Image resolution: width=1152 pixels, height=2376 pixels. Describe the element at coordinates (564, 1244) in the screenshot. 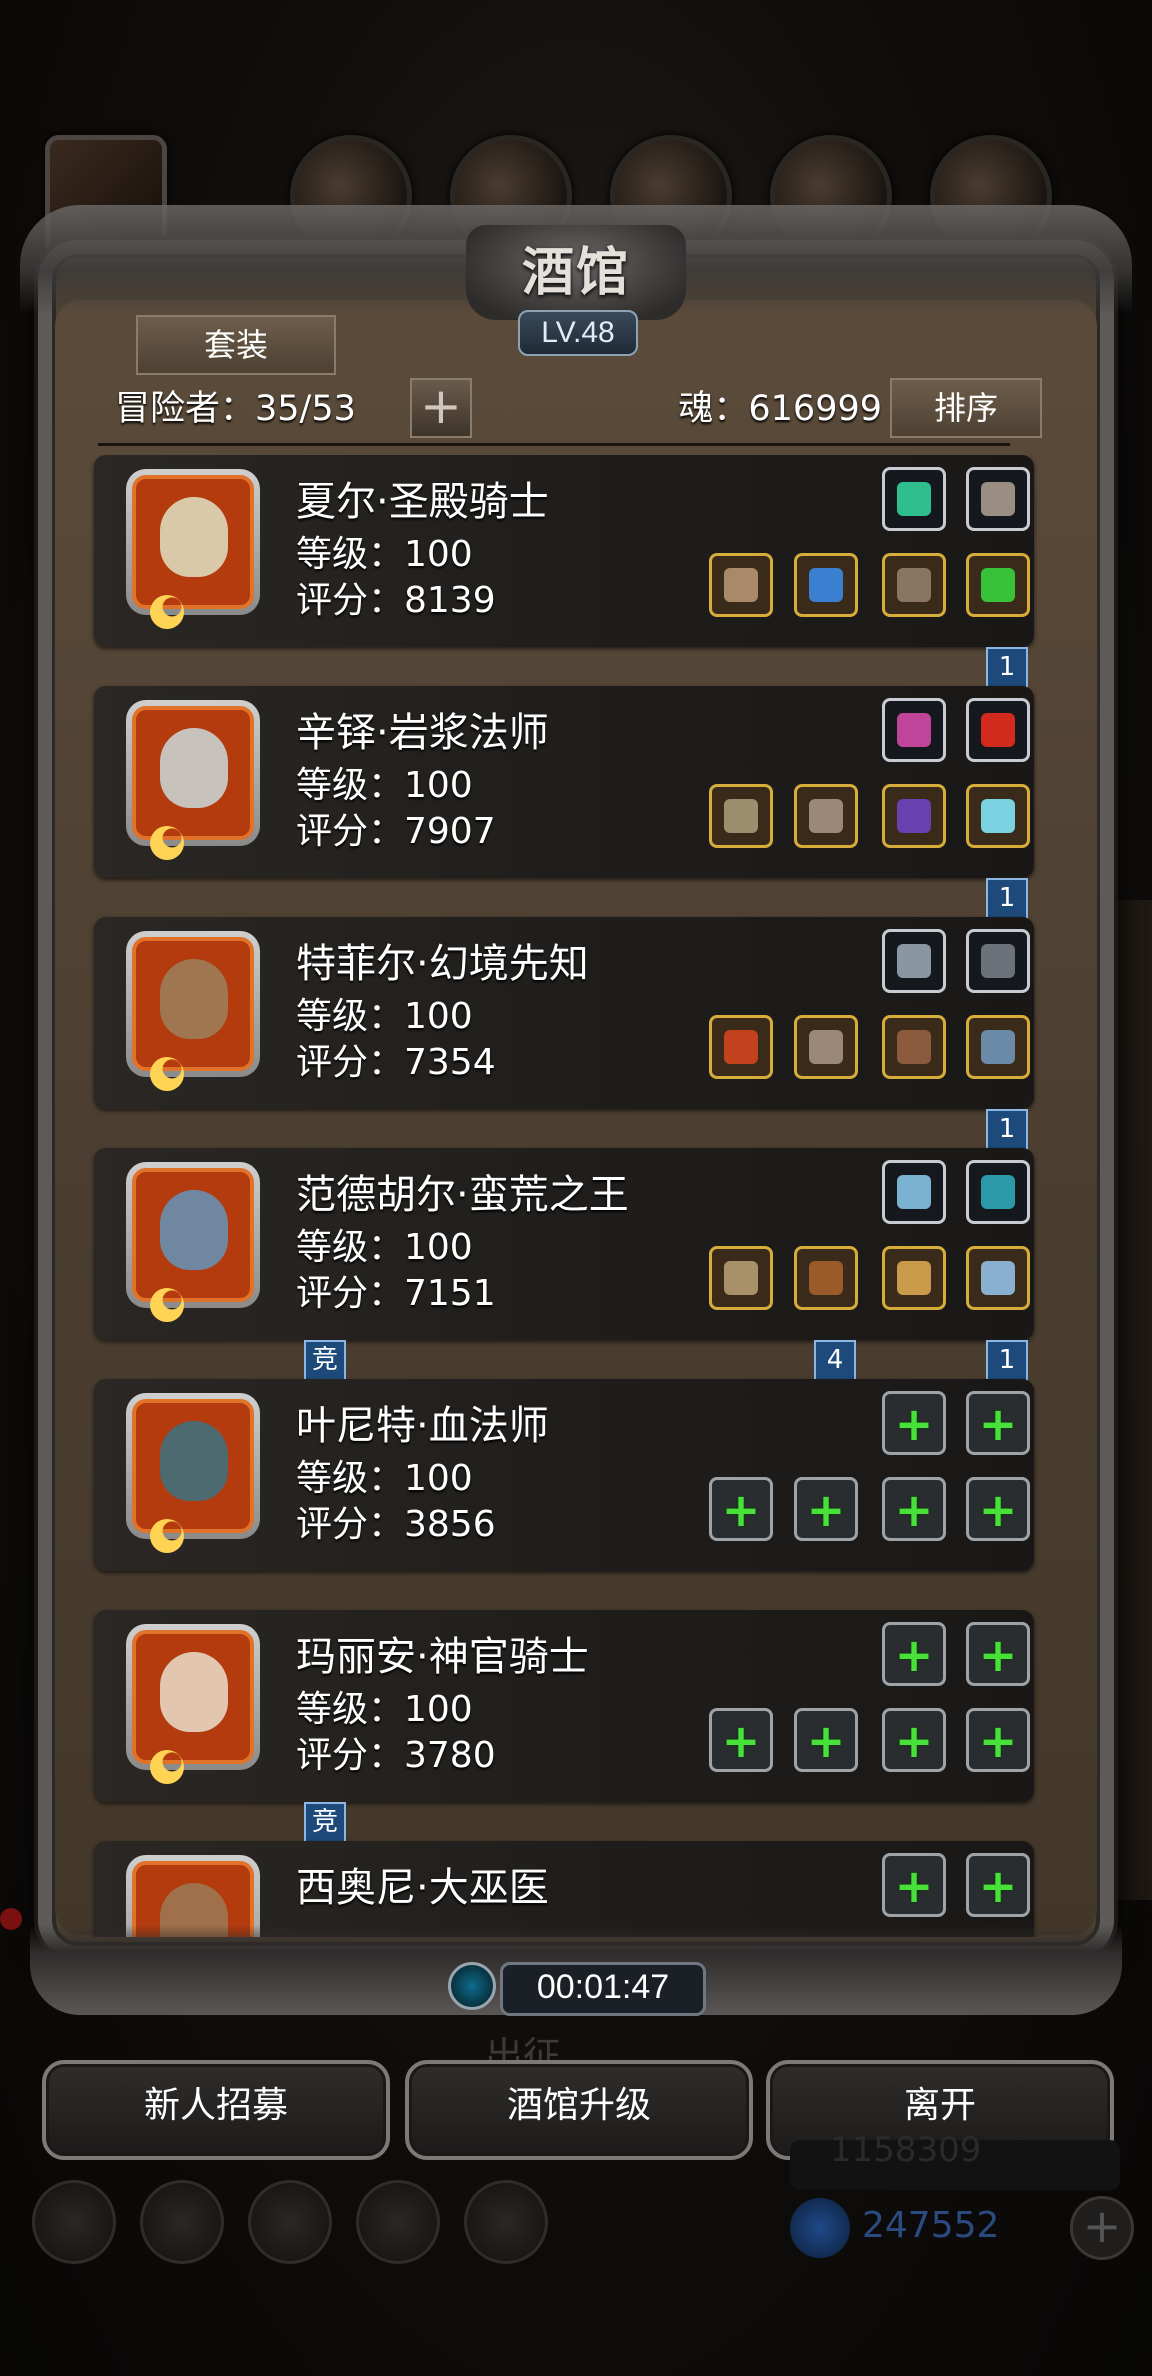

I see `hero-row: 范德胡尔·蛮荒之王 等级：100 评分：7151` at that location.